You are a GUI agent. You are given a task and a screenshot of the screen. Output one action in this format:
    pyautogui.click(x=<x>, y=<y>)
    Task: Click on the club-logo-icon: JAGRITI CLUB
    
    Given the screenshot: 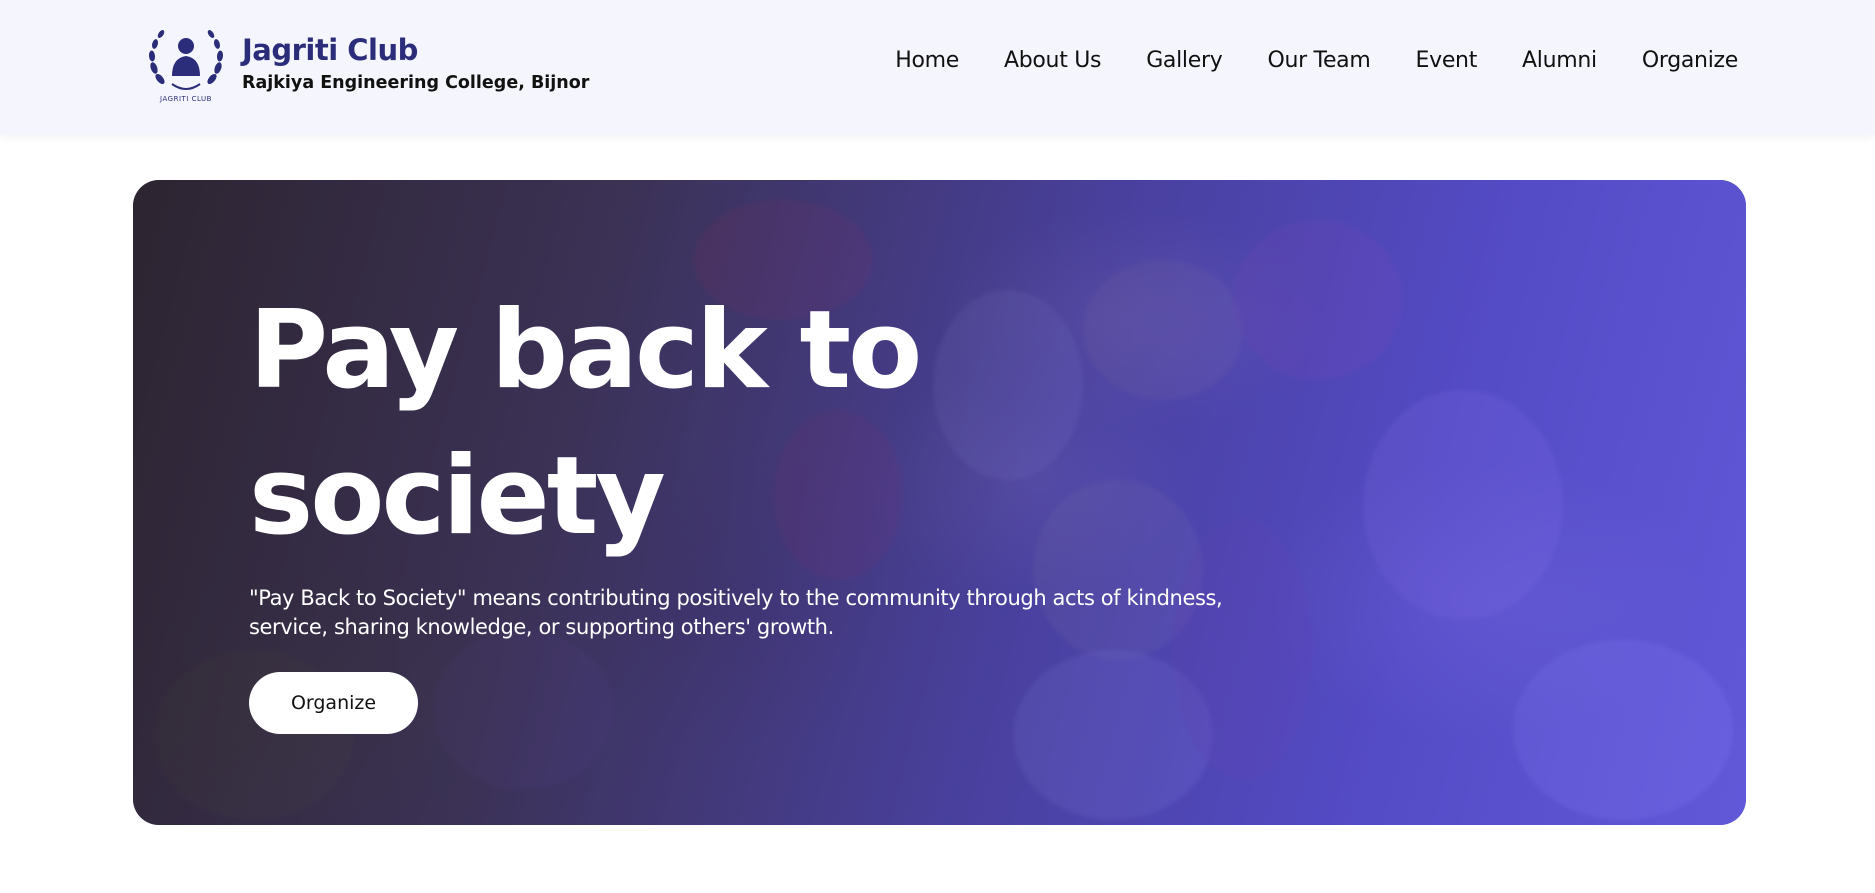 What is the action you would take?
    pyautogui.click(x=186, y=66)
    